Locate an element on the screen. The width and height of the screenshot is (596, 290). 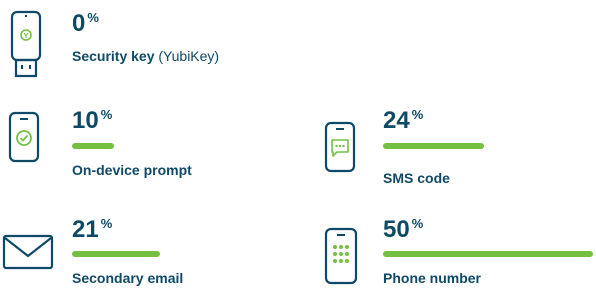
value-label: 50% is located at coordinates (403, 229).